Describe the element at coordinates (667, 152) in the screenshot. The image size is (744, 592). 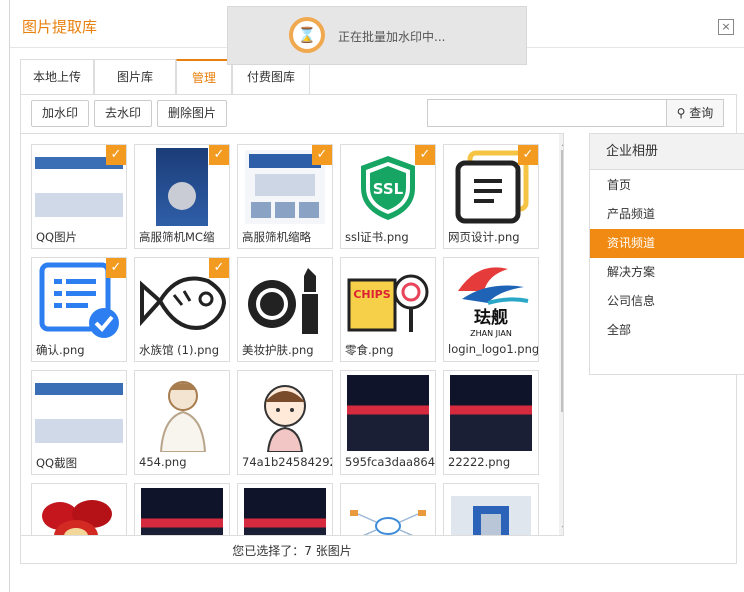
I see `album-header: 企业相册` at that location.